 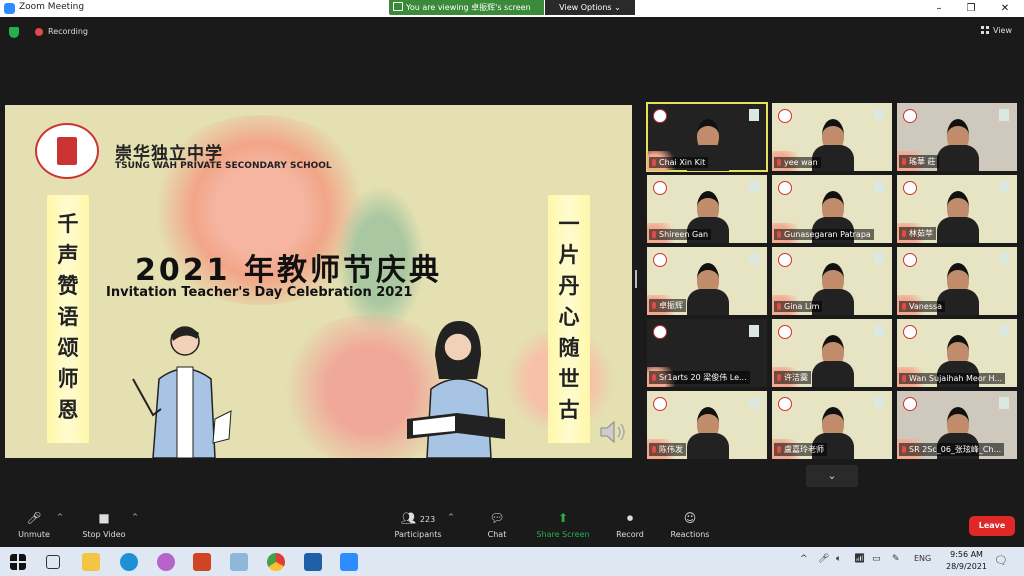 What do you see at coordinates (707, 137) in the screenshot?
I see `participant-tile: Chai Xin Kit` at bounding box center [707, 137].